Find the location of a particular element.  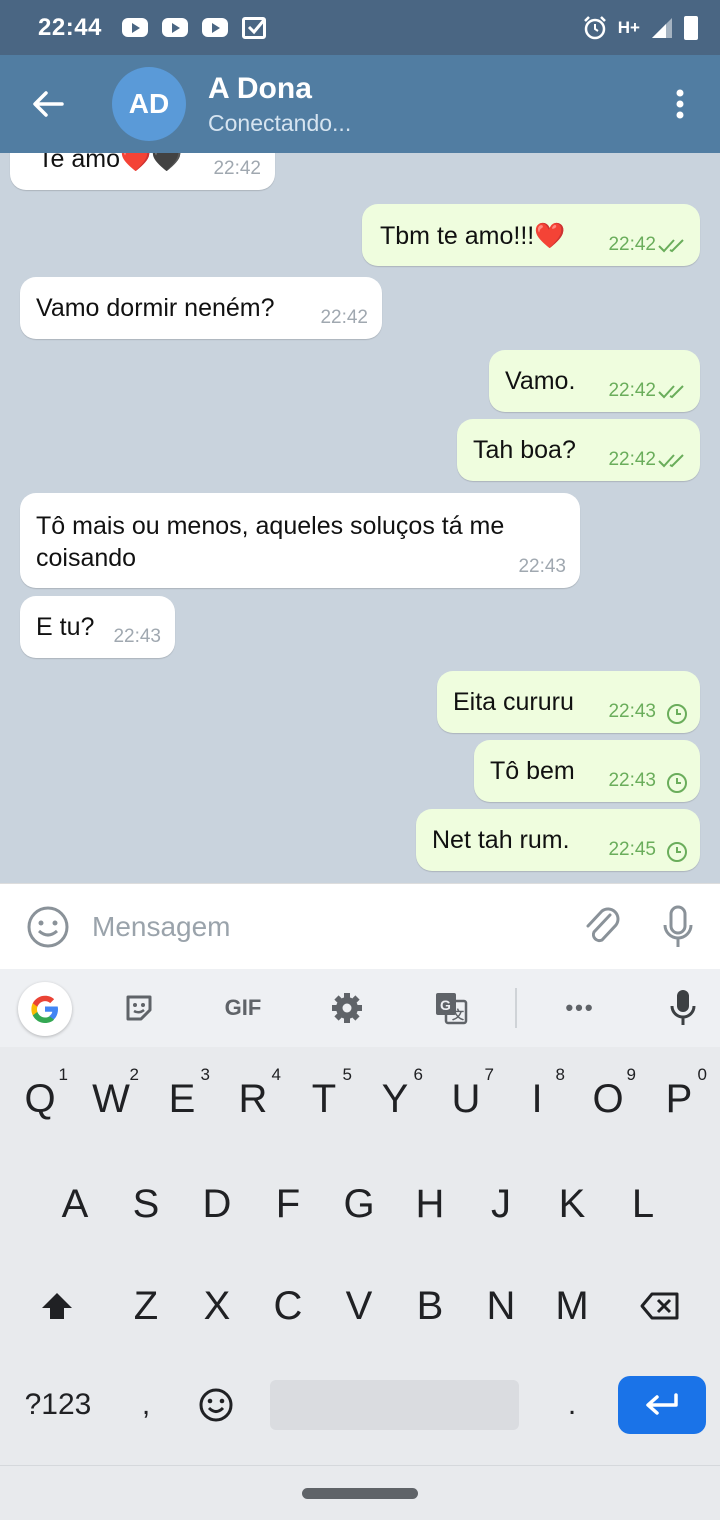

key-label: J is located at coordinates (501, 1203).